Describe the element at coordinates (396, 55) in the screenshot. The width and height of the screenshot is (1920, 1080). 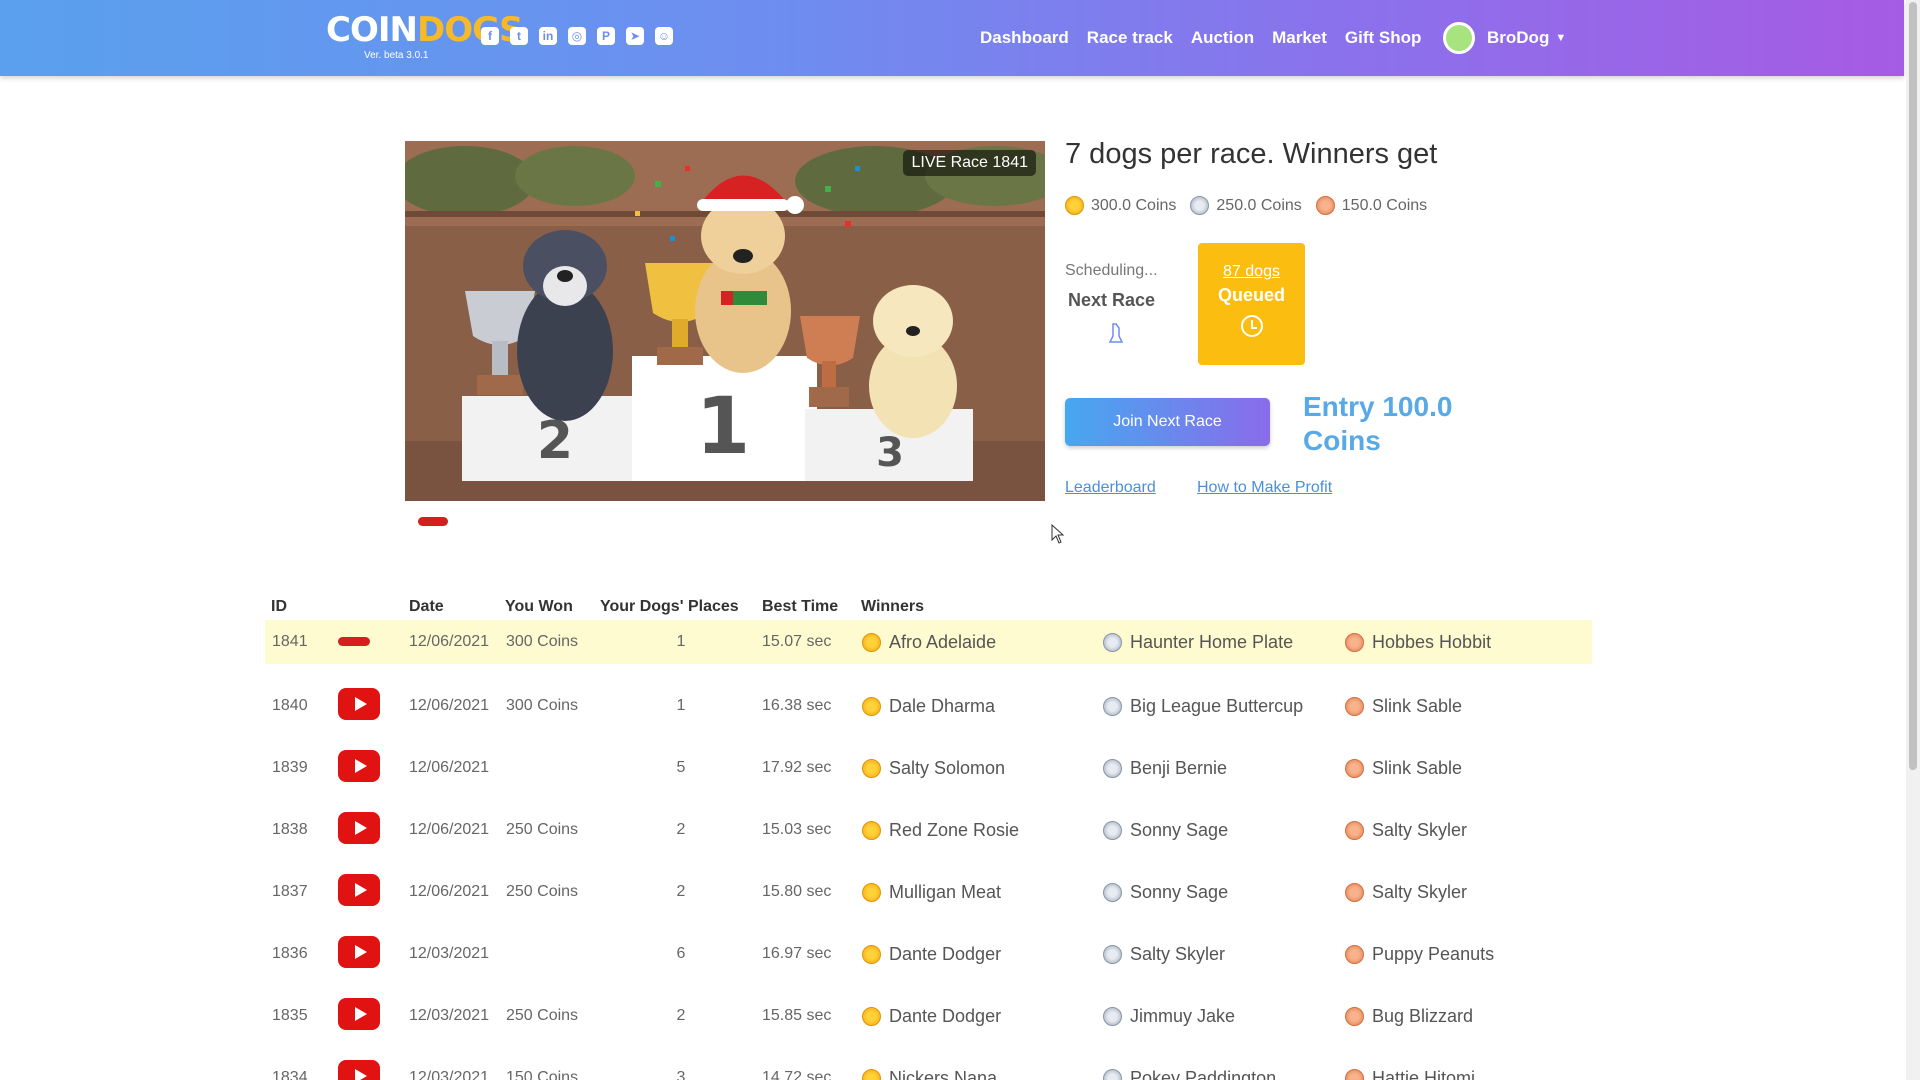
I see `version-label: Ver. beta 3.0.1` at that location.